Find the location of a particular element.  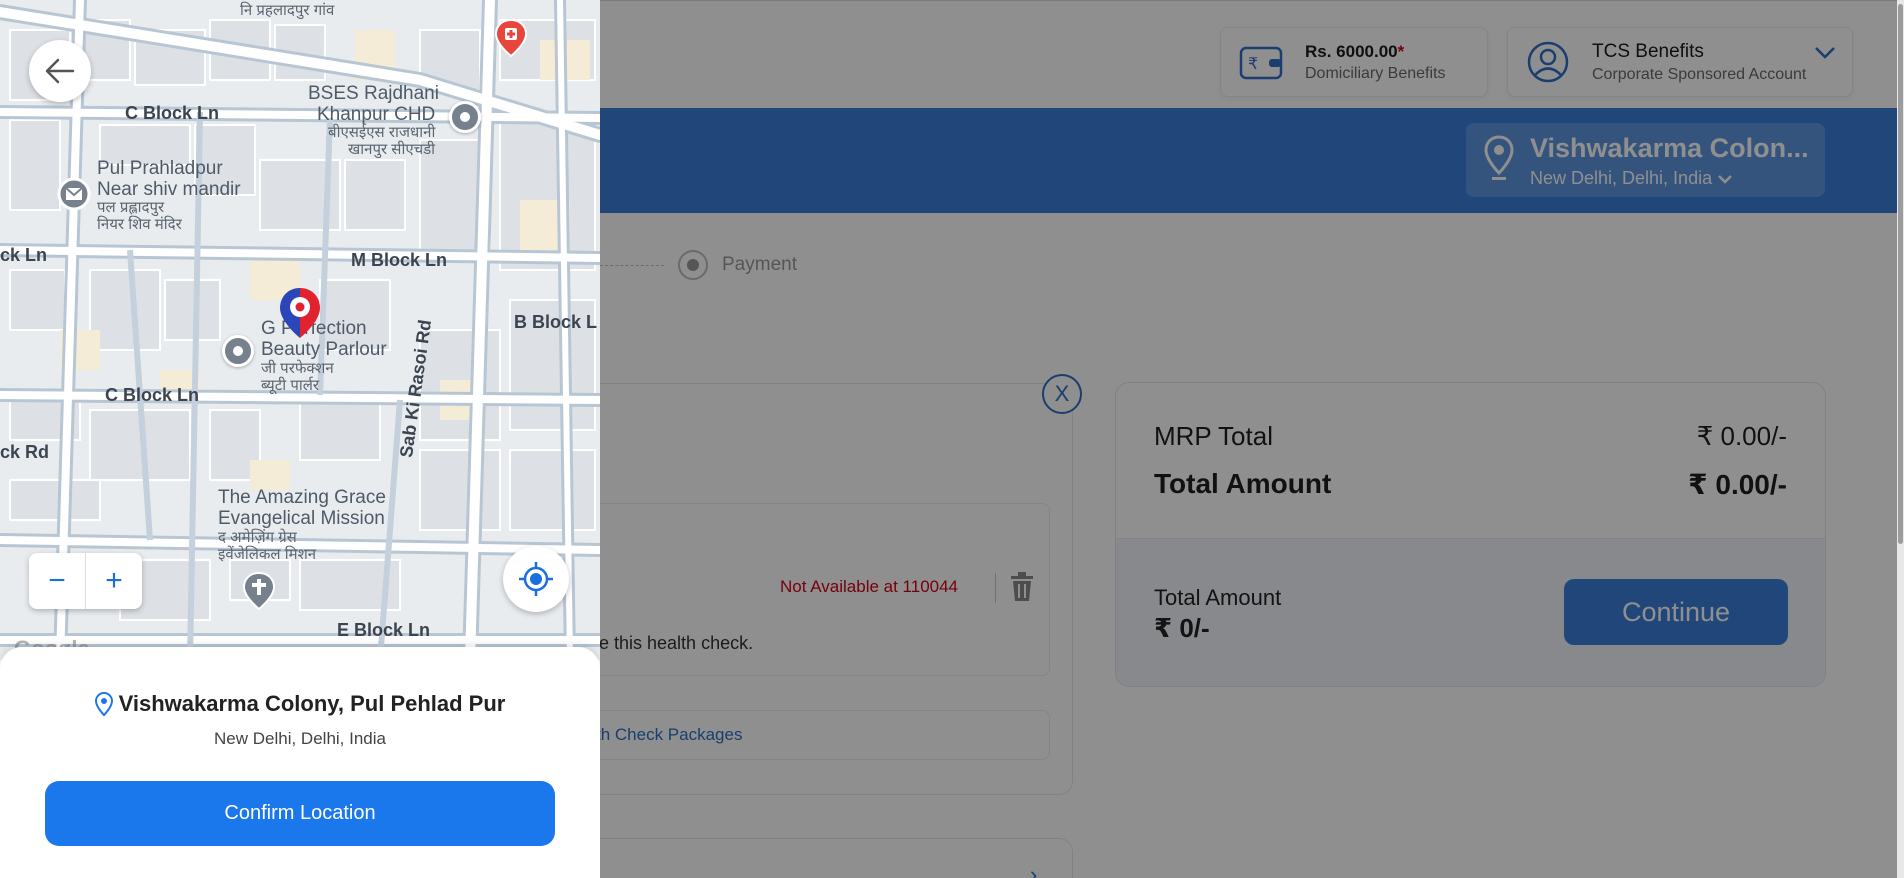

confirm-location-button: Confirm Location is located at coordinates (300, 813).